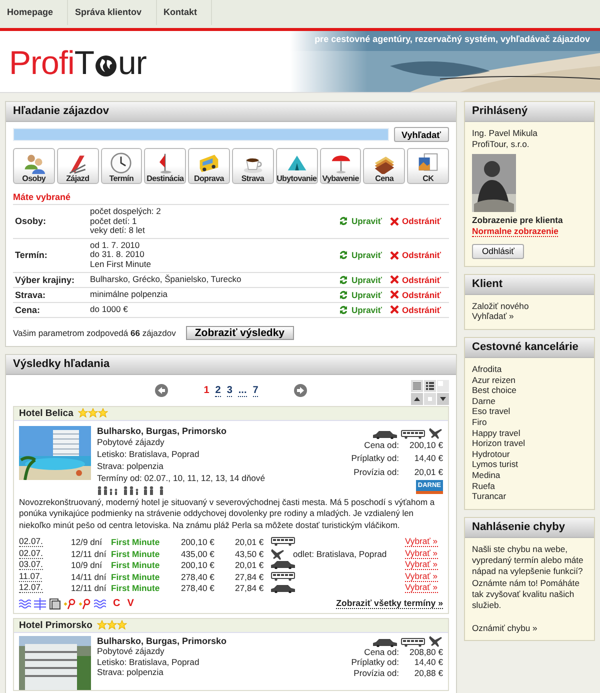 Image resolution: width=600 pixels, height=693 pixels. I want to click on term-date: 11.07., so click(30, 577).